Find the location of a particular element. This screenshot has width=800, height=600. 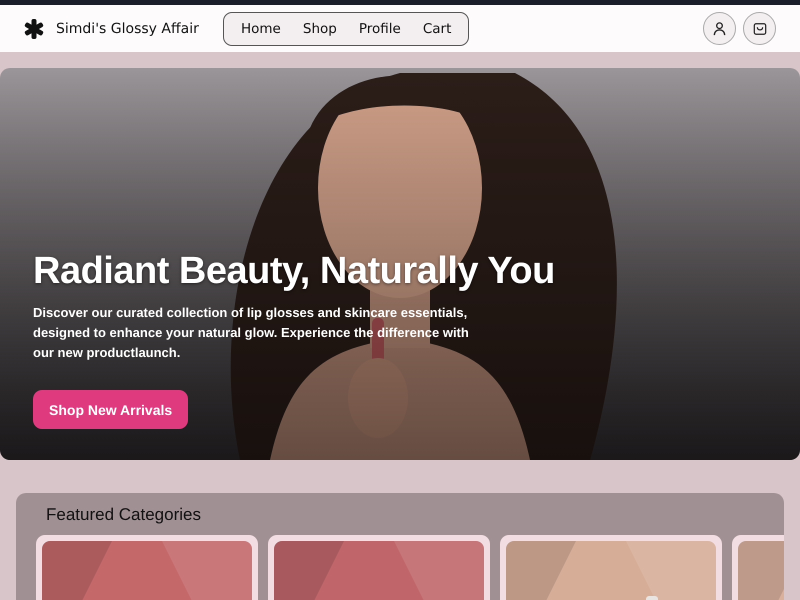

cart-button is located at coordinates (759, 28).